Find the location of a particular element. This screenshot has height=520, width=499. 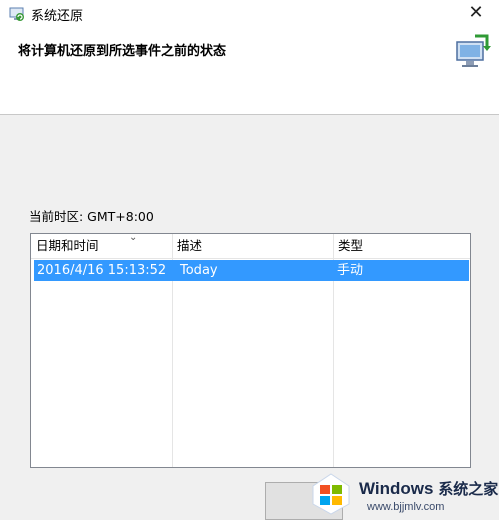

close-button: ✕ is located at coordinates (476, 14).